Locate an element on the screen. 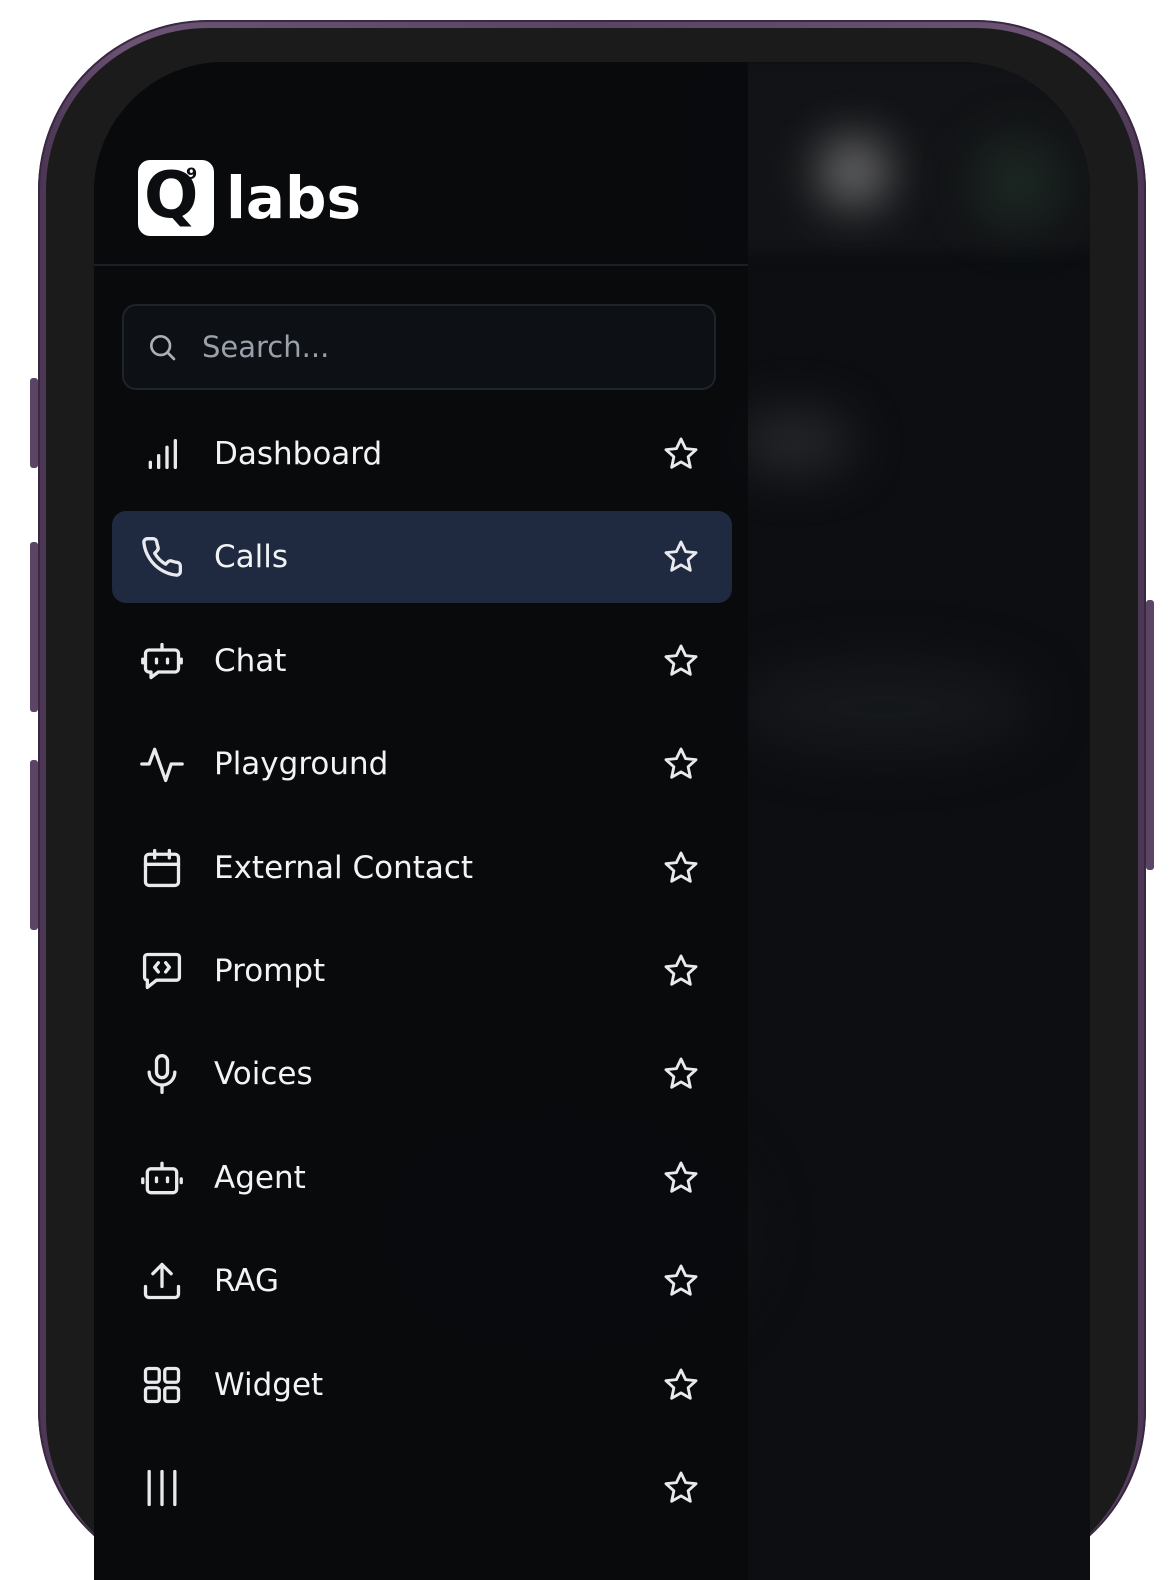 The height and width of the screenshot is (1580, 1174). bot-icon is located at coordinates (162, 1178).